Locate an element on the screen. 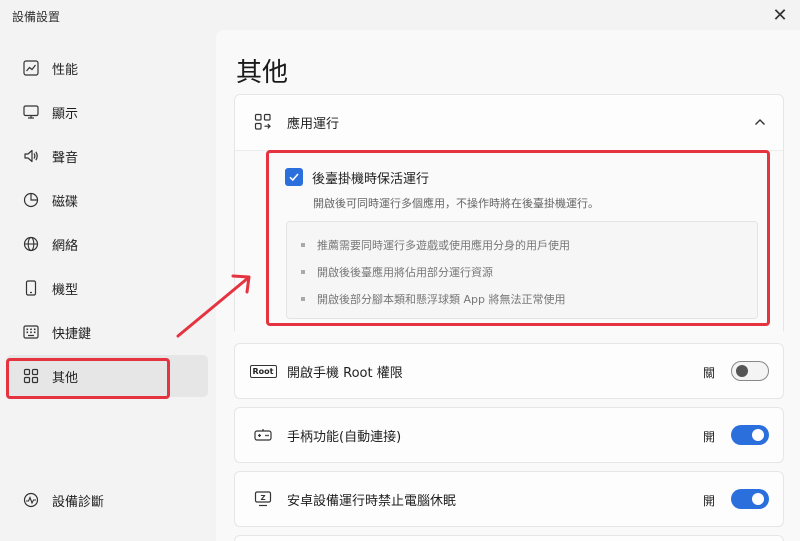 The width and height of the screenshot is (800, 541). sidebar-item-sound: 聲音 is located at coordinates (107, 156).